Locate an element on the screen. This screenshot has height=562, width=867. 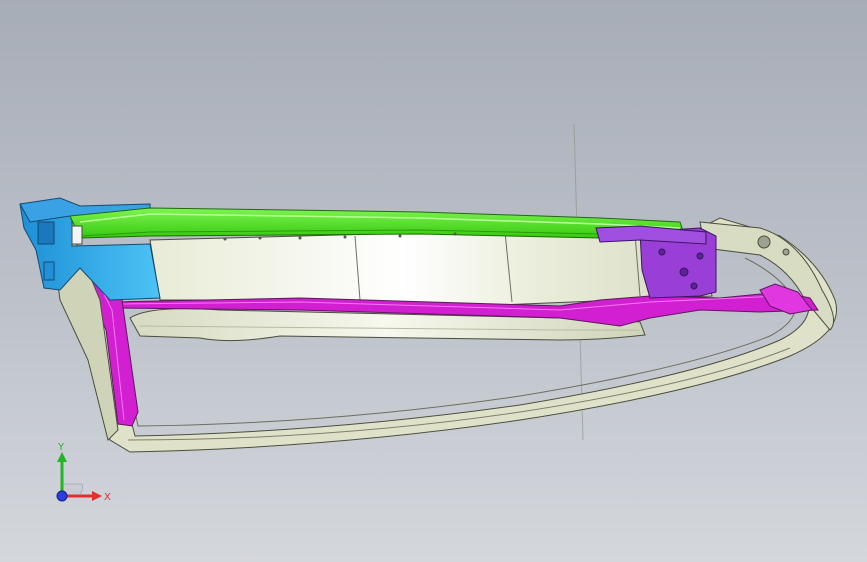
view-triad: Y X is located at coordinates (83, 475).